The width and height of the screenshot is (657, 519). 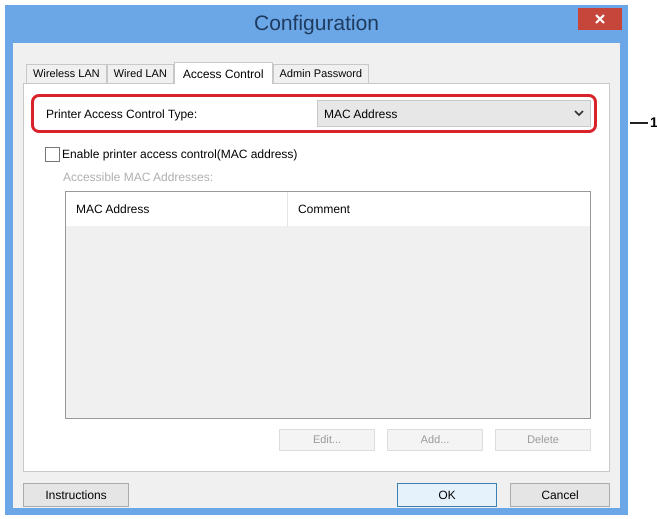 What do you see at coordinates (639, 123) in the screenshot?
I see `leader-line` at bounding box center [639, 123].